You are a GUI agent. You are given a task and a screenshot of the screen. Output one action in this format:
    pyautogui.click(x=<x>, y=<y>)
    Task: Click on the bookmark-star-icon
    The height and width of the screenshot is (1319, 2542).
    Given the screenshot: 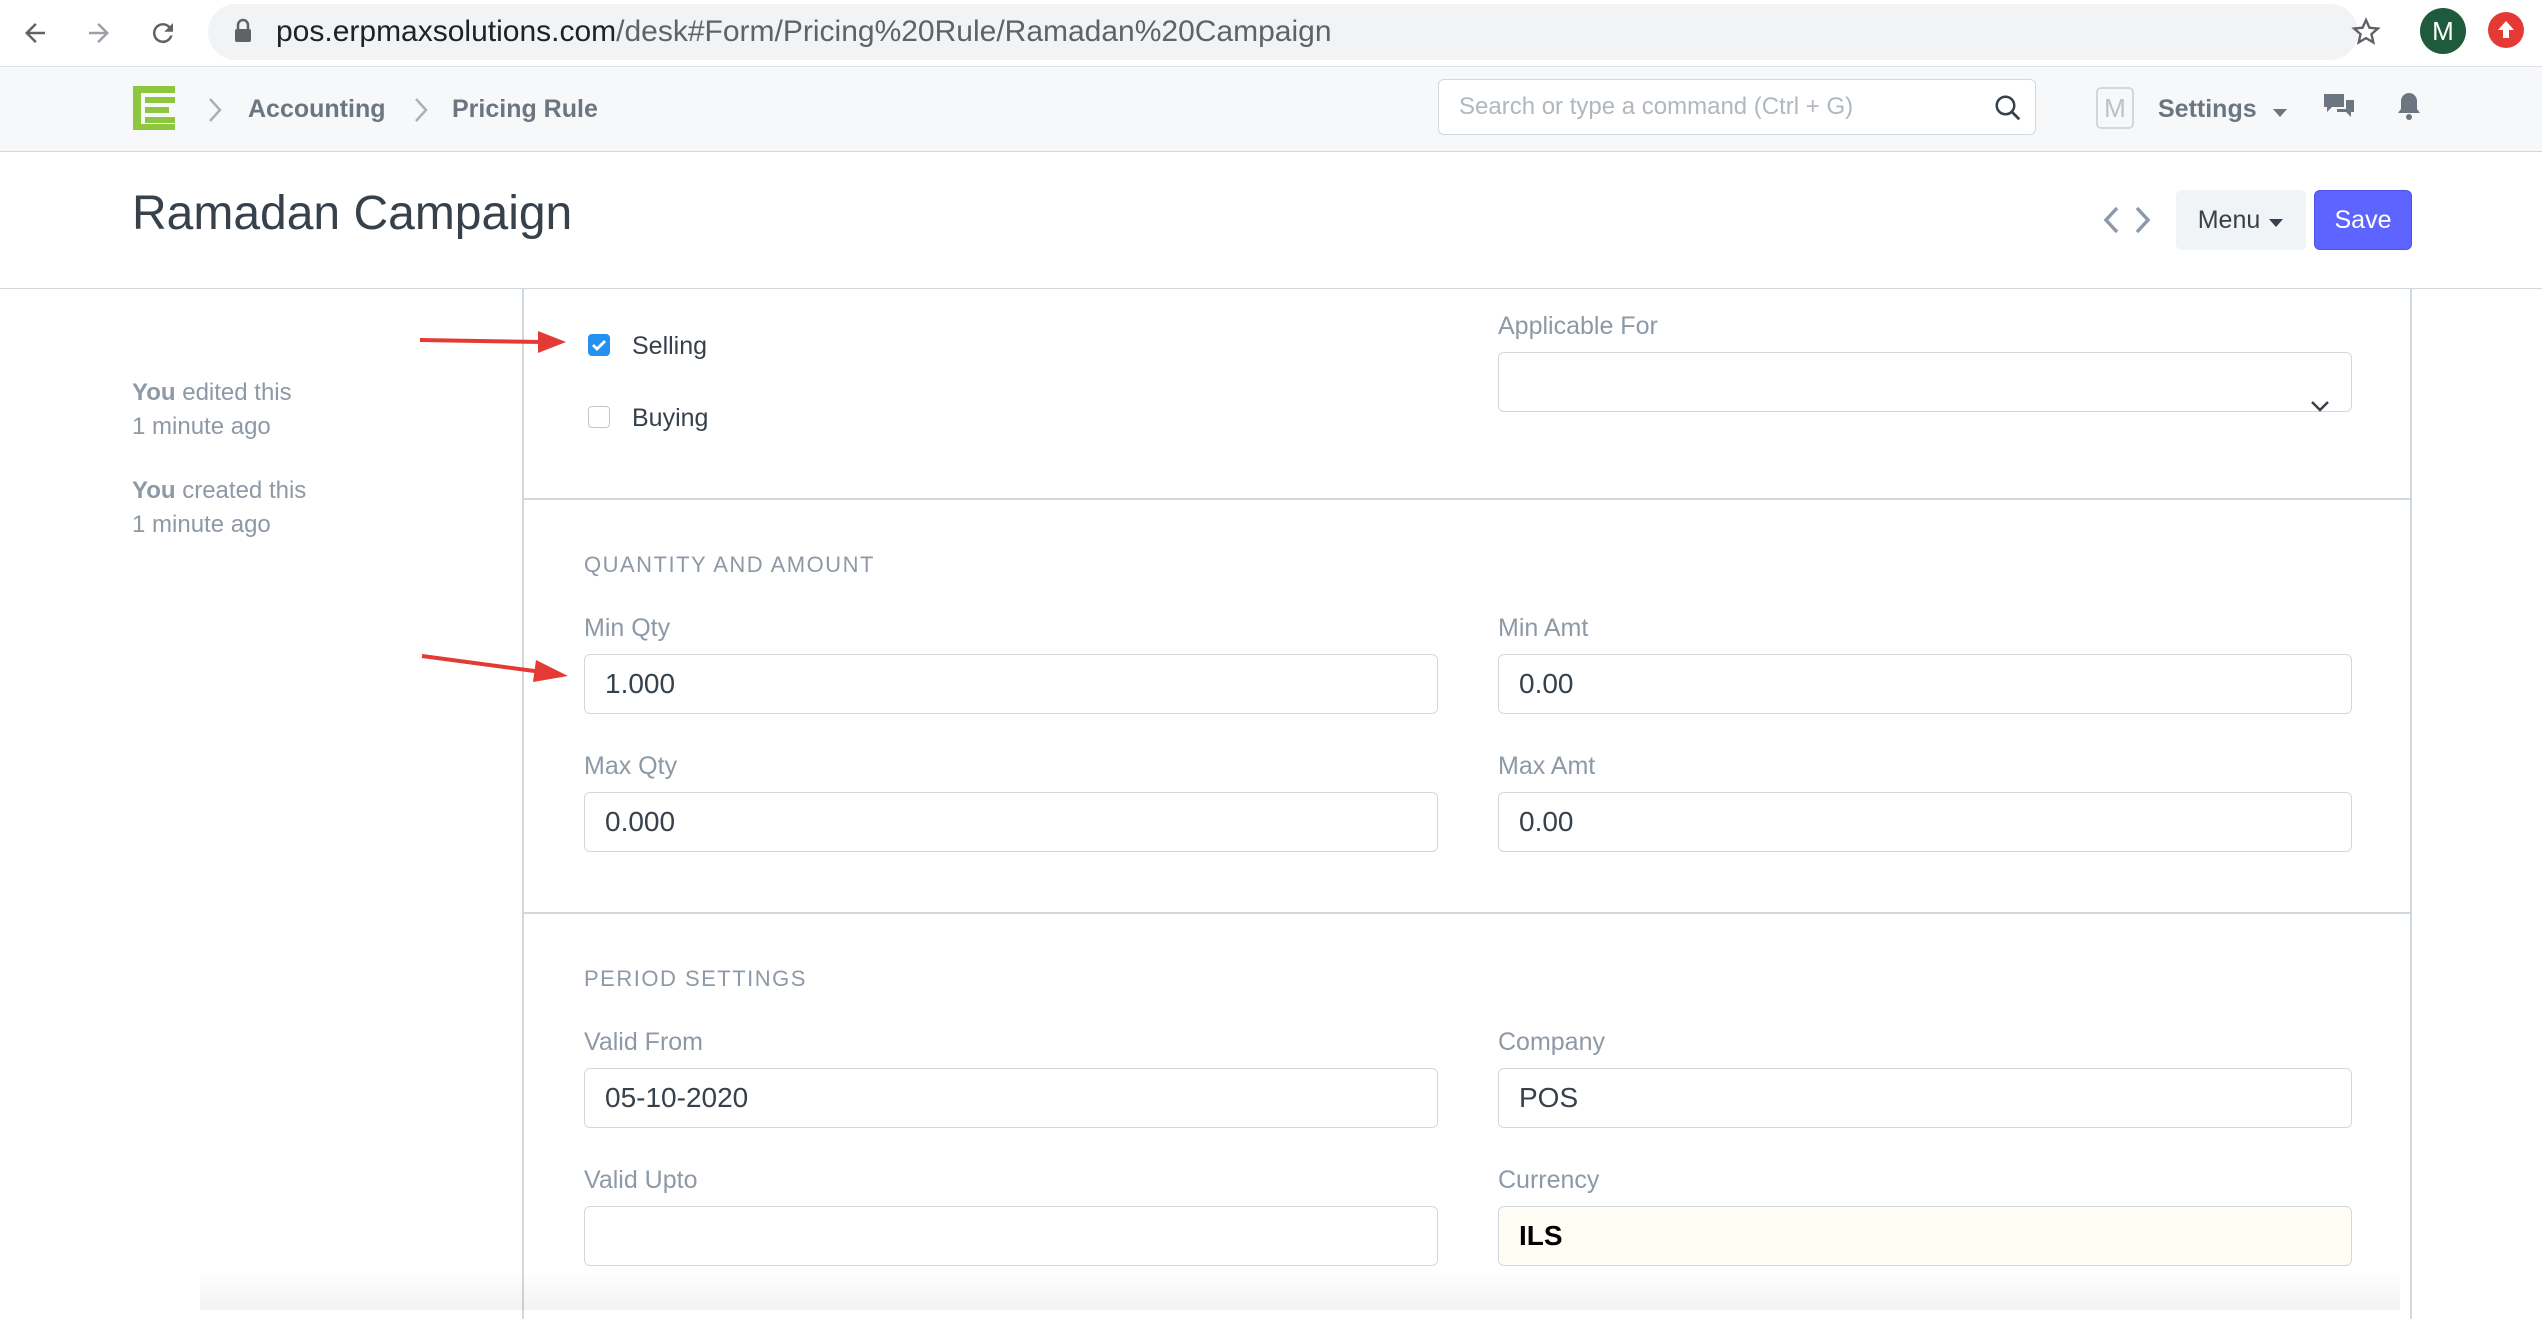 What is the action you would take?
    pyautogui.click(x=2366, y=34)
    